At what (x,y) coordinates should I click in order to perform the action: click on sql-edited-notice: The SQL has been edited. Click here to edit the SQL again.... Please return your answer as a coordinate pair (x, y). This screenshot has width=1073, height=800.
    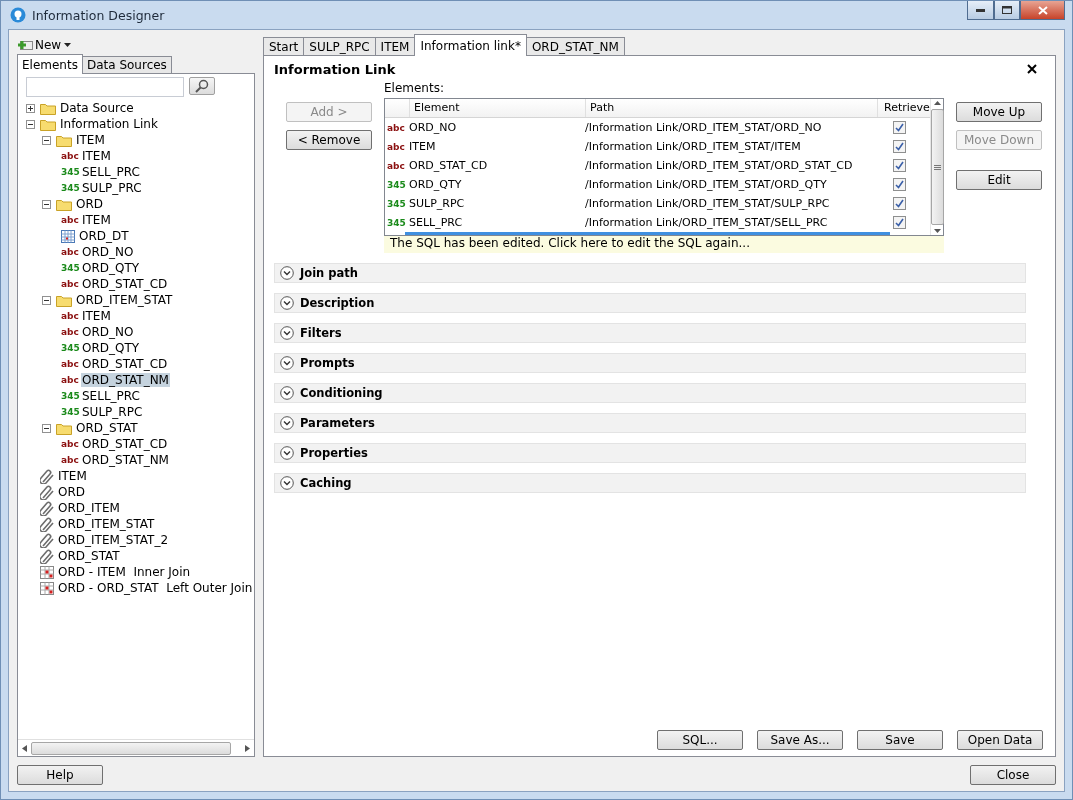
    Looking at the image, I should click on (664, 244).